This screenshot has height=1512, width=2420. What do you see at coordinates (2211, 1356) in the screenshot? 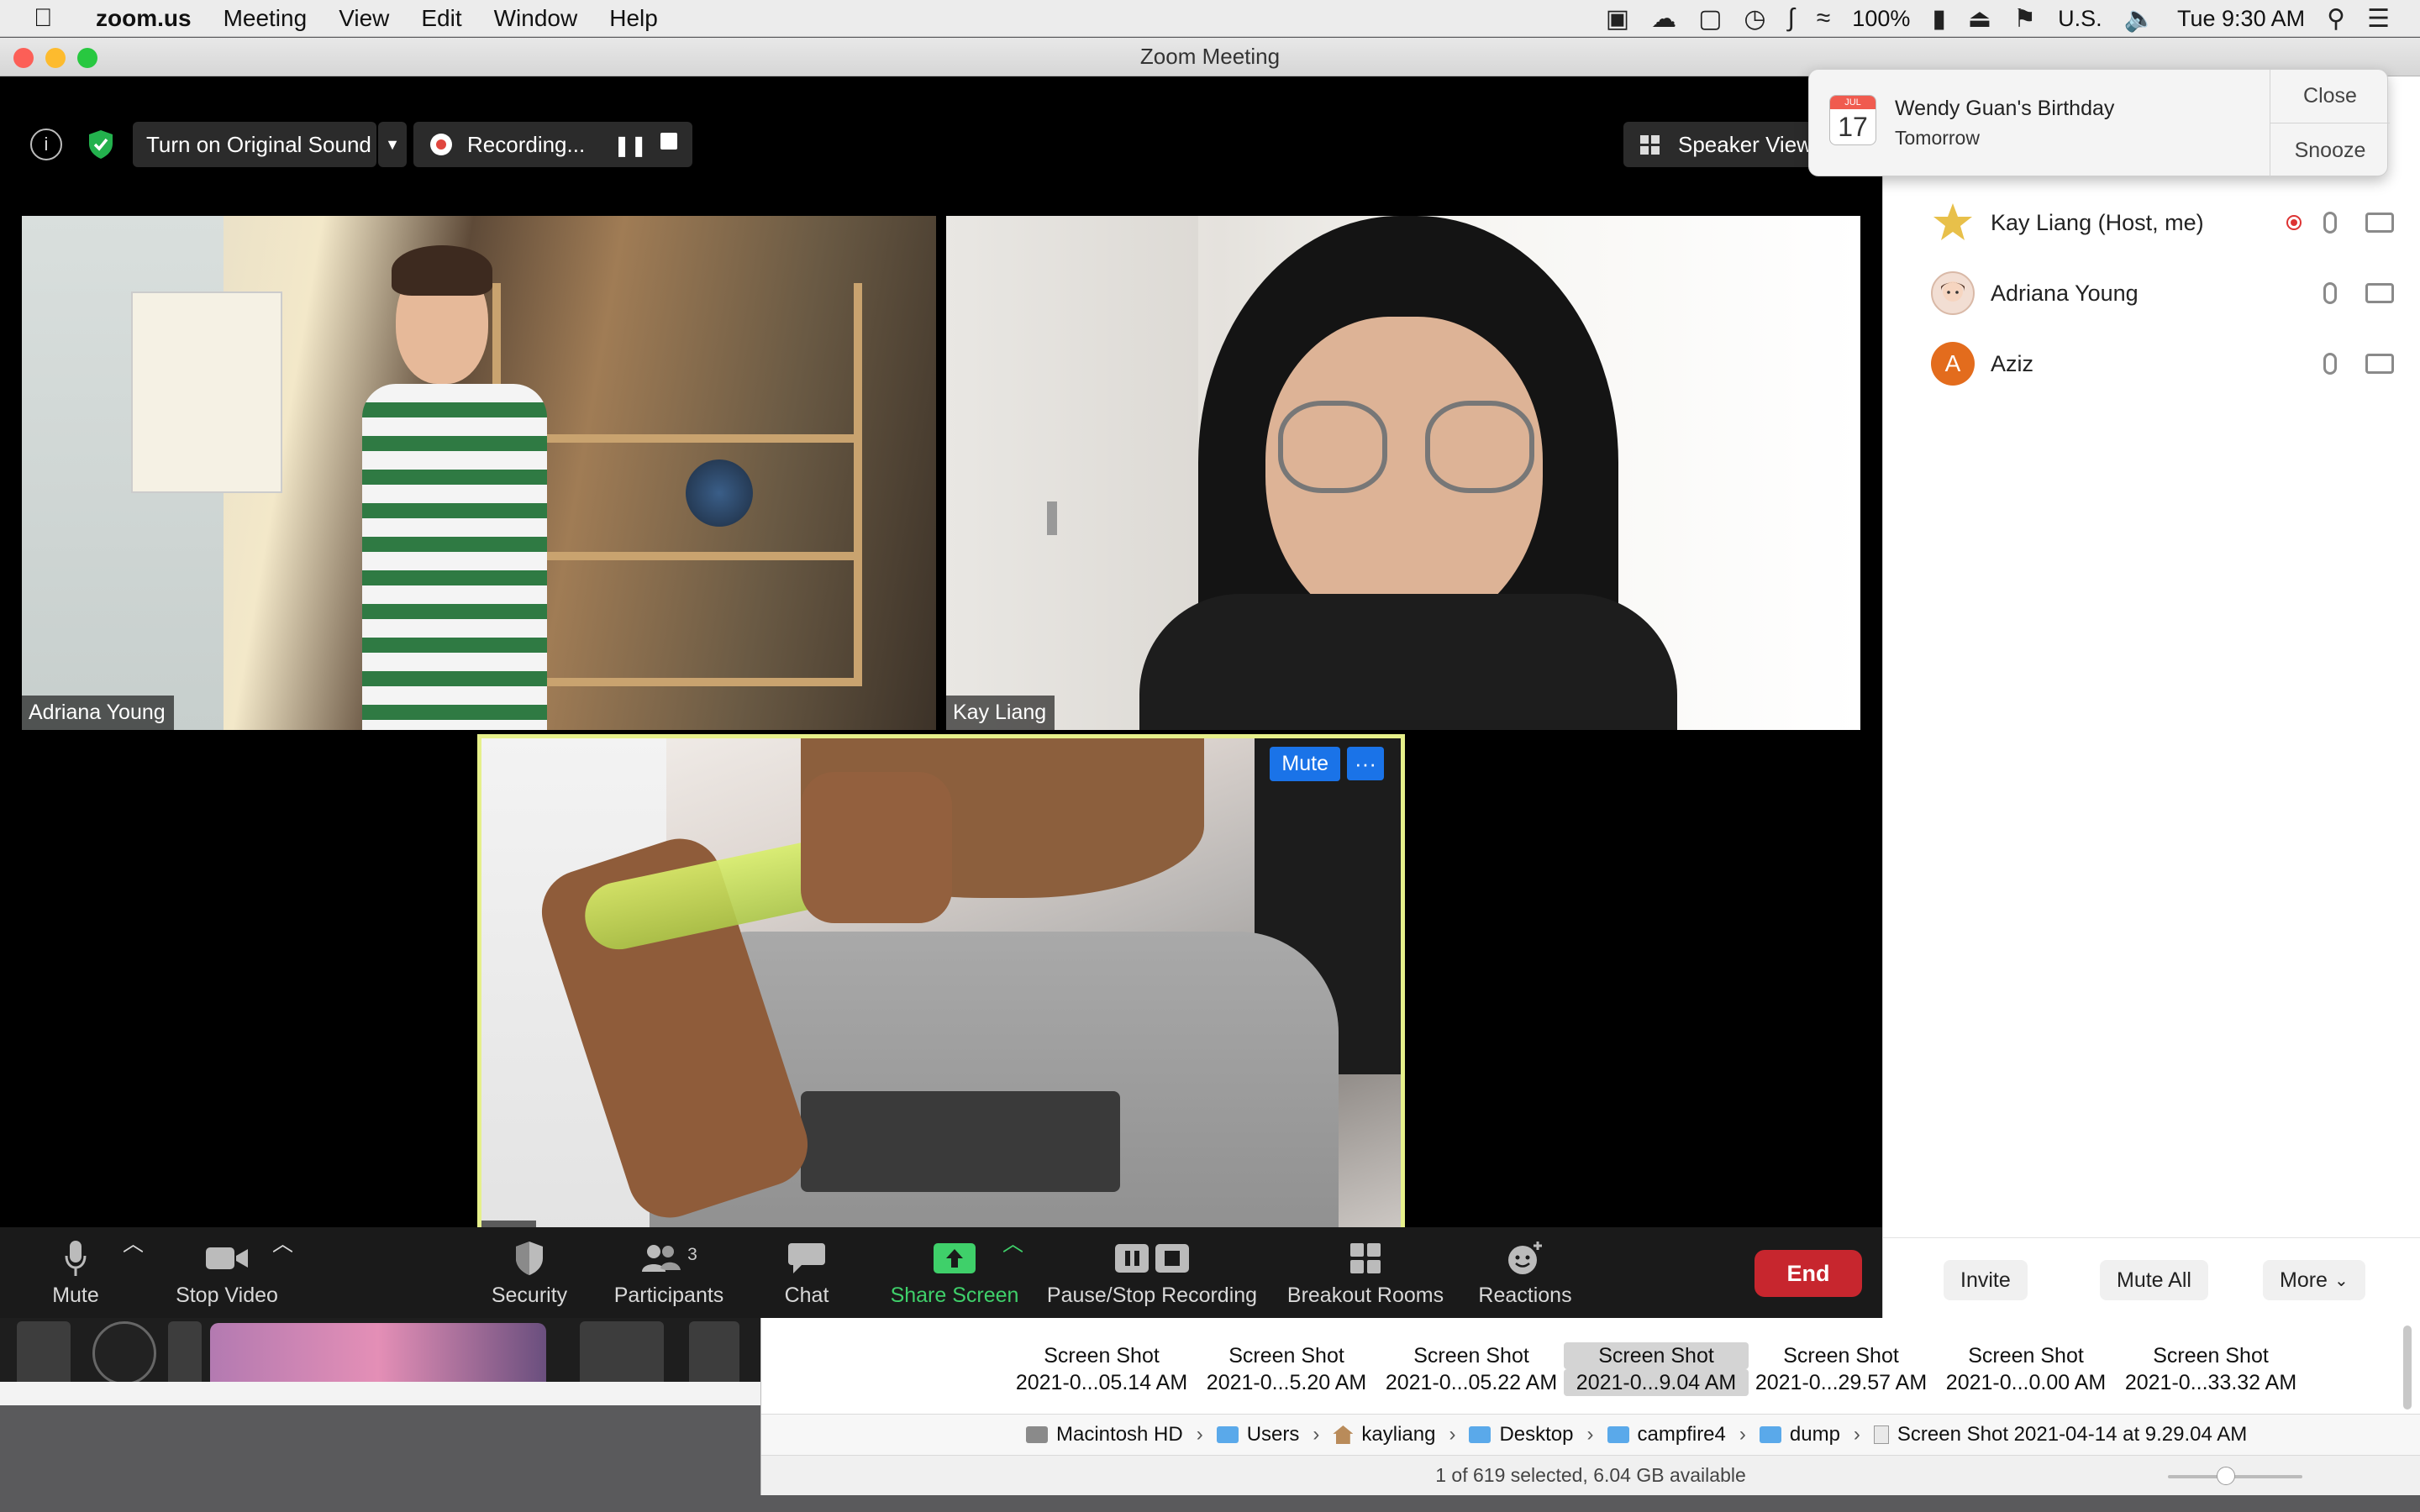
I see `file-name: Screen Shot` at bounding box center [2211, 1356].